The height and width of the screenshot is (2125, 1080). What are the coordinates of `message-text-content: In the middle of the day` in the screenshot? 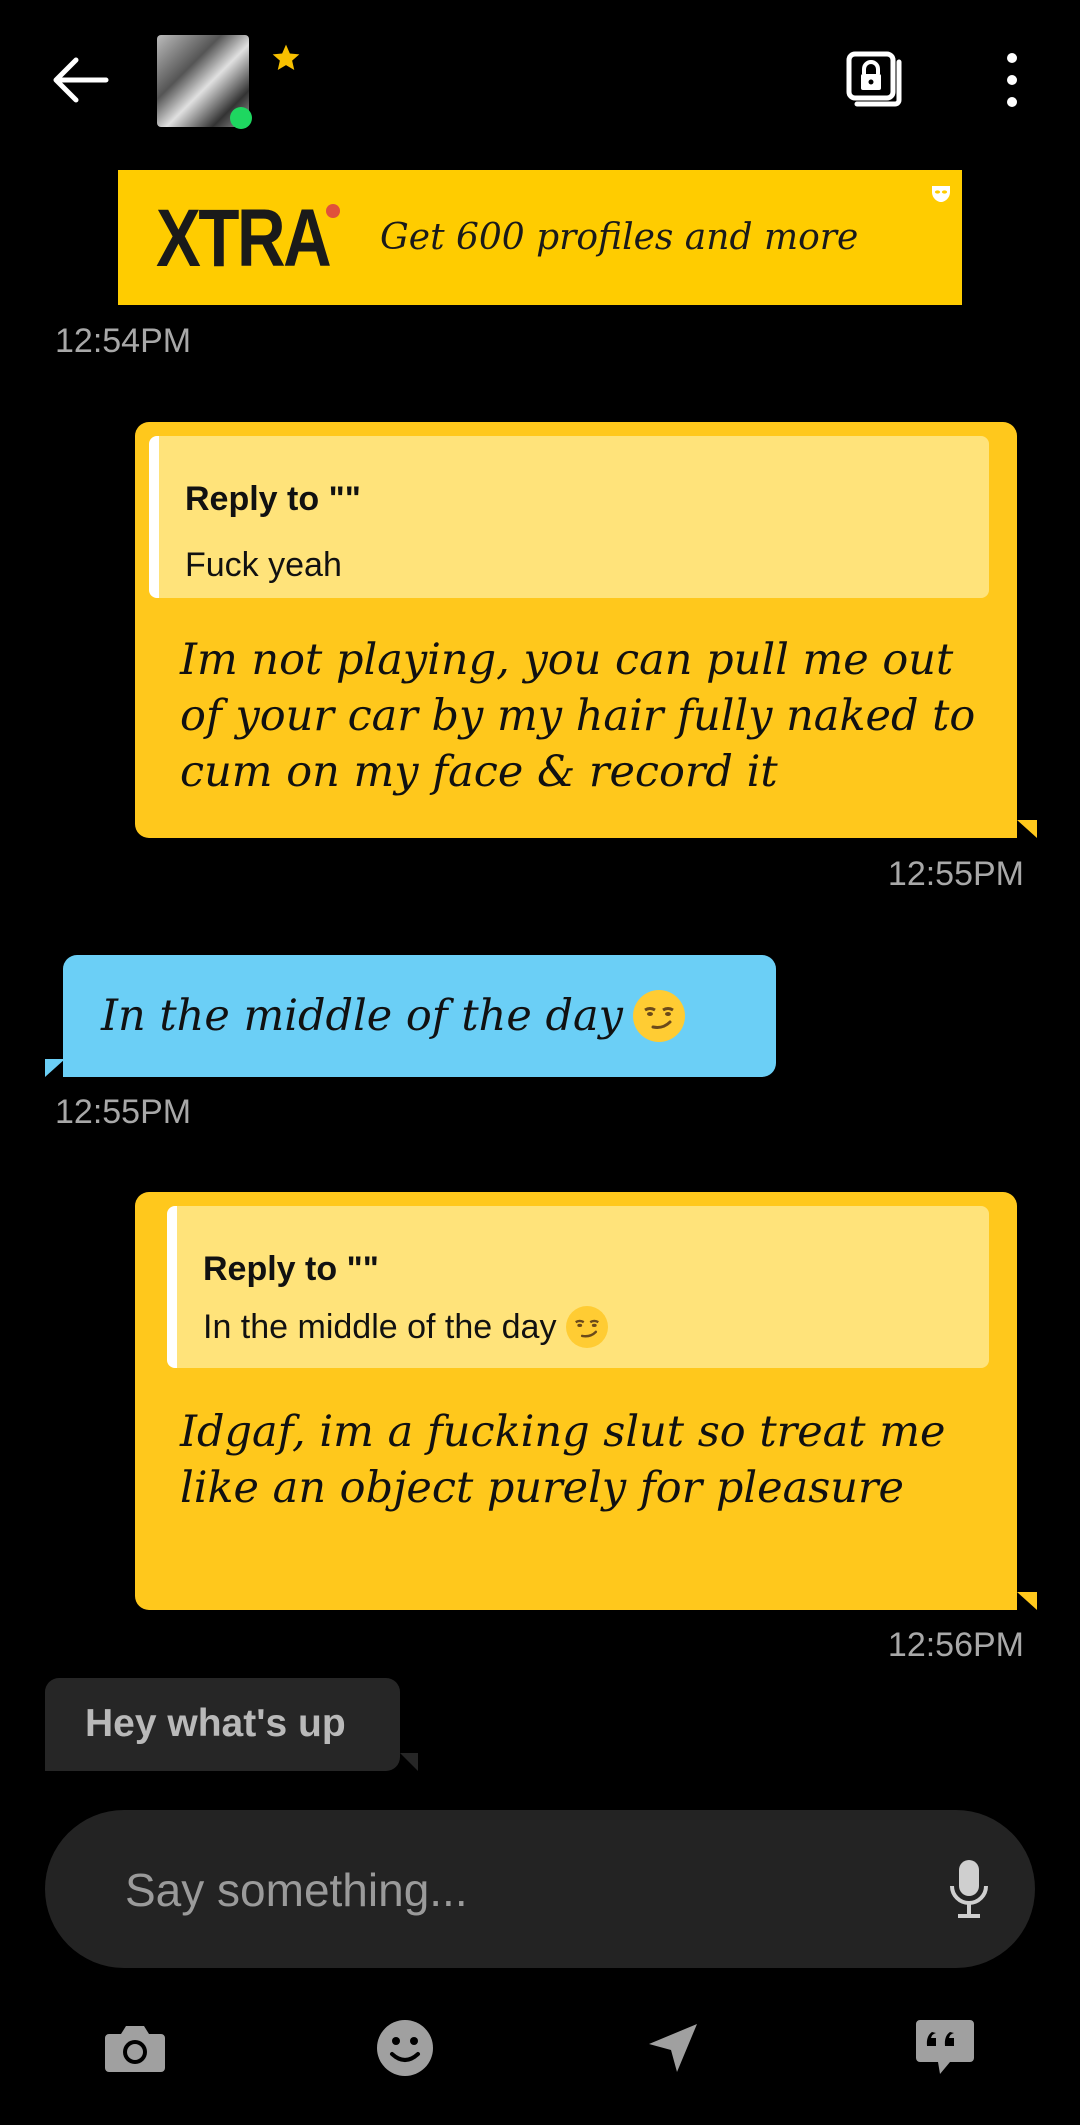 It's located at (362, 1016).